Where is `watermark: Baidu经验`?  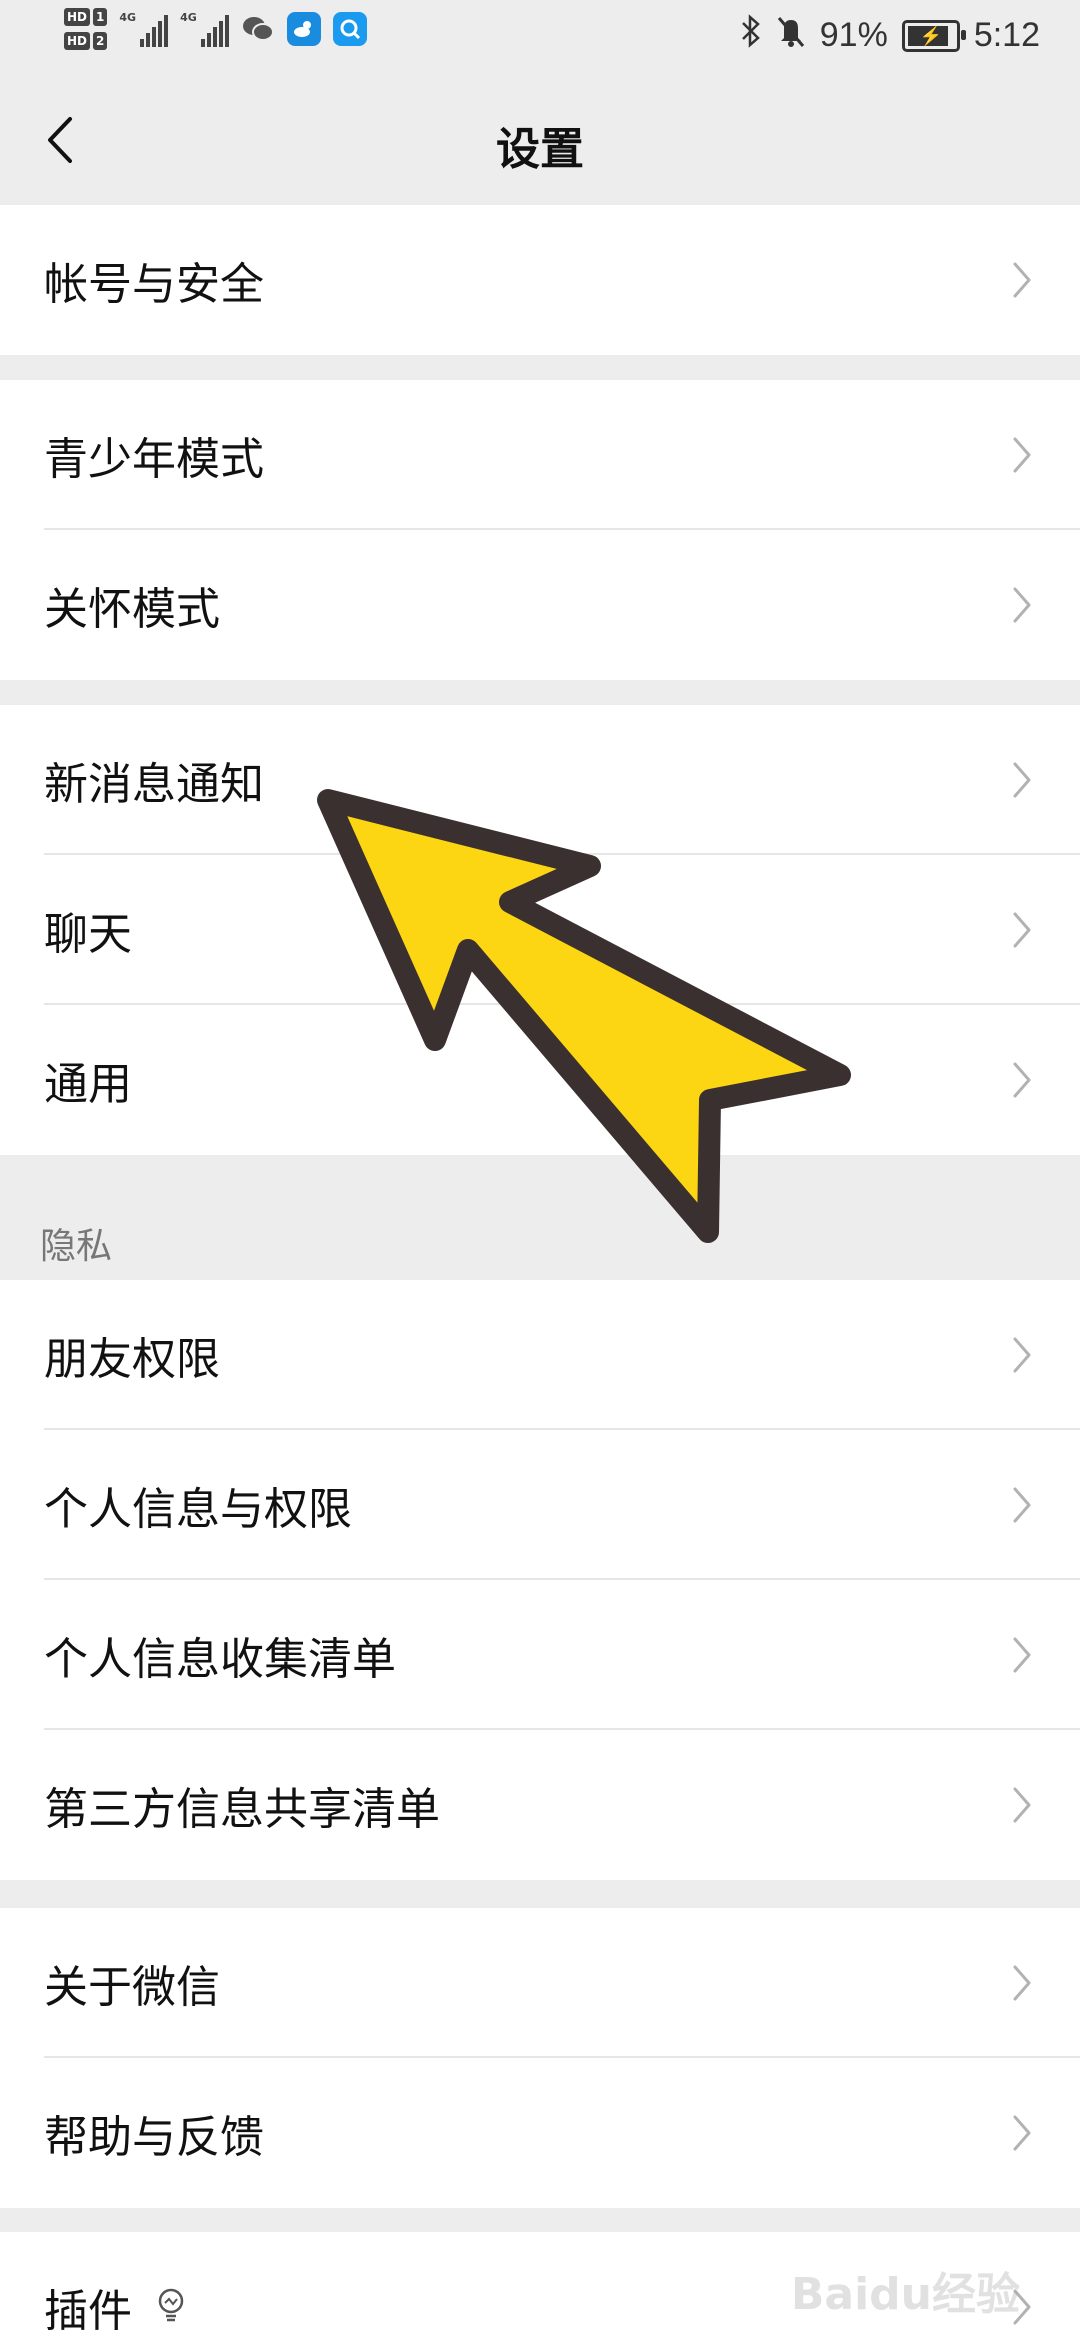
watermark: Baidu经验 is located at coordinates (905, 2294).